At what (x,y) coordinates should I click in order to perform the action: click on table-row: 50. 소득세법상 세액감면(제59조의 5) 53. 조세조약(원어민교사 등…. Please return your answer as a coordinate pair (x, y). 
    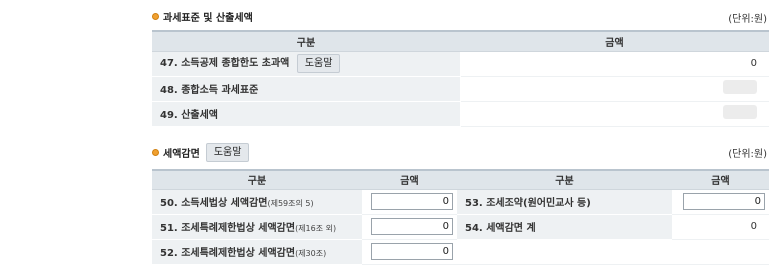
    Looking at the image, I should click on (460, 202).